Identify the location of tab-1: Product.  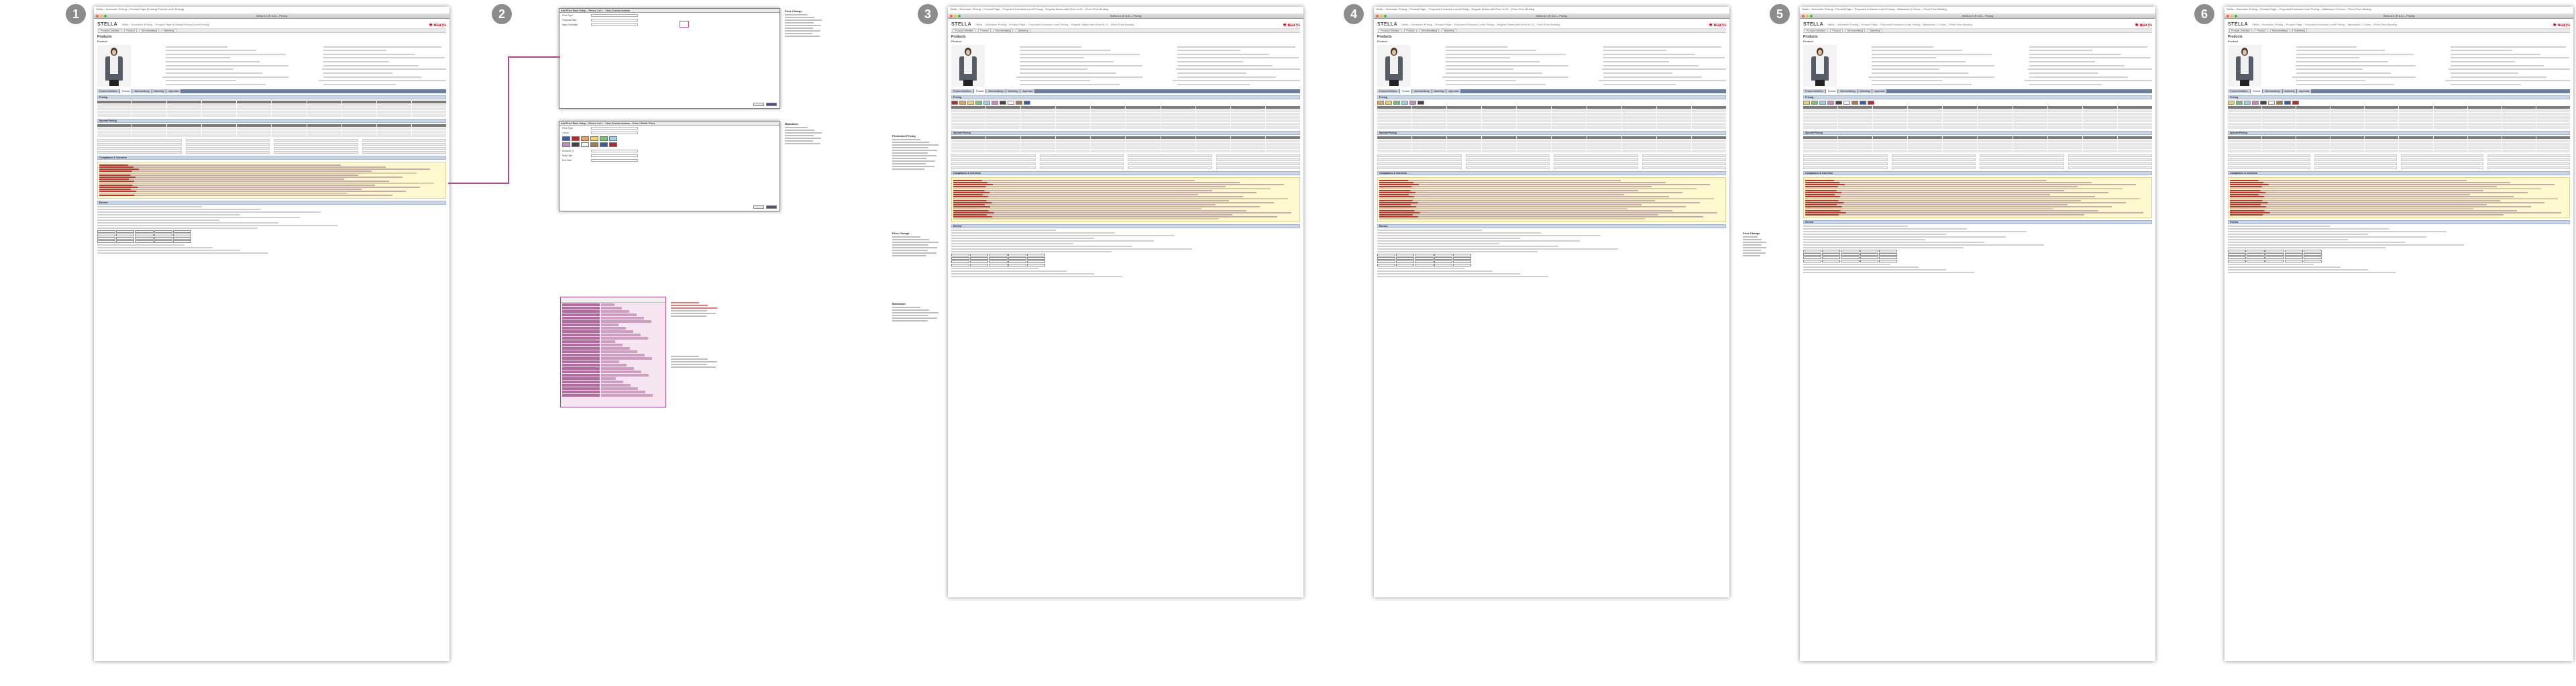
(2256, 91).